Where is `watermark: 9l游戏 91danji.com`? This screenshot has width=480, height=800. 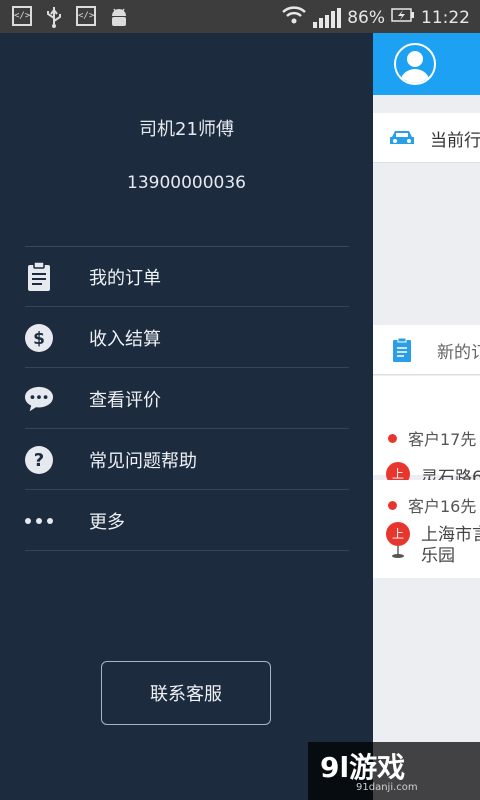
watermark: 9l游戏 91danji.com is located at coordinates (394, 771).